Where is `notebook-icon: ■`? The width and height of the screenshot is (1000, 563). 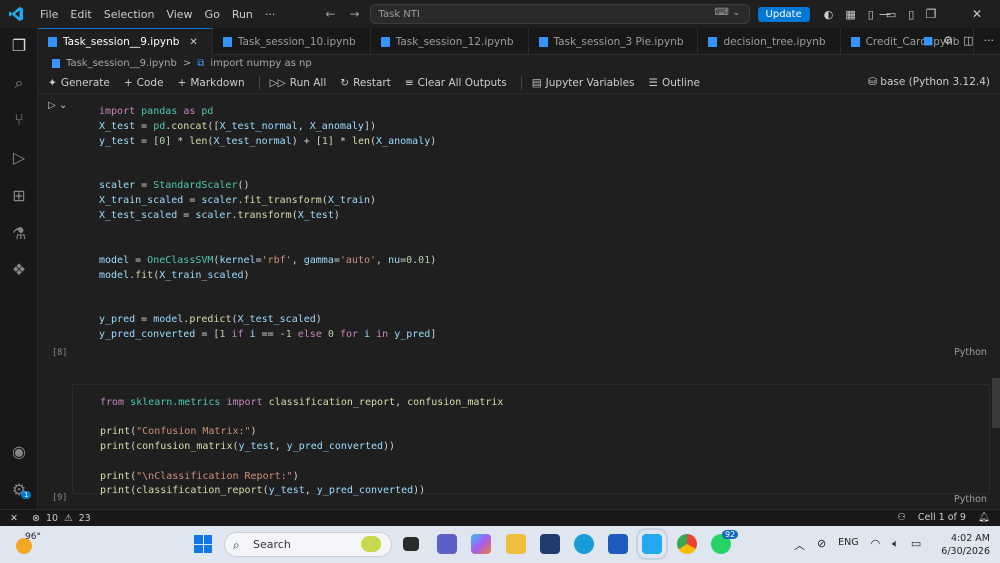 notebook-icon: ■ is located at coordinates (928, 40).